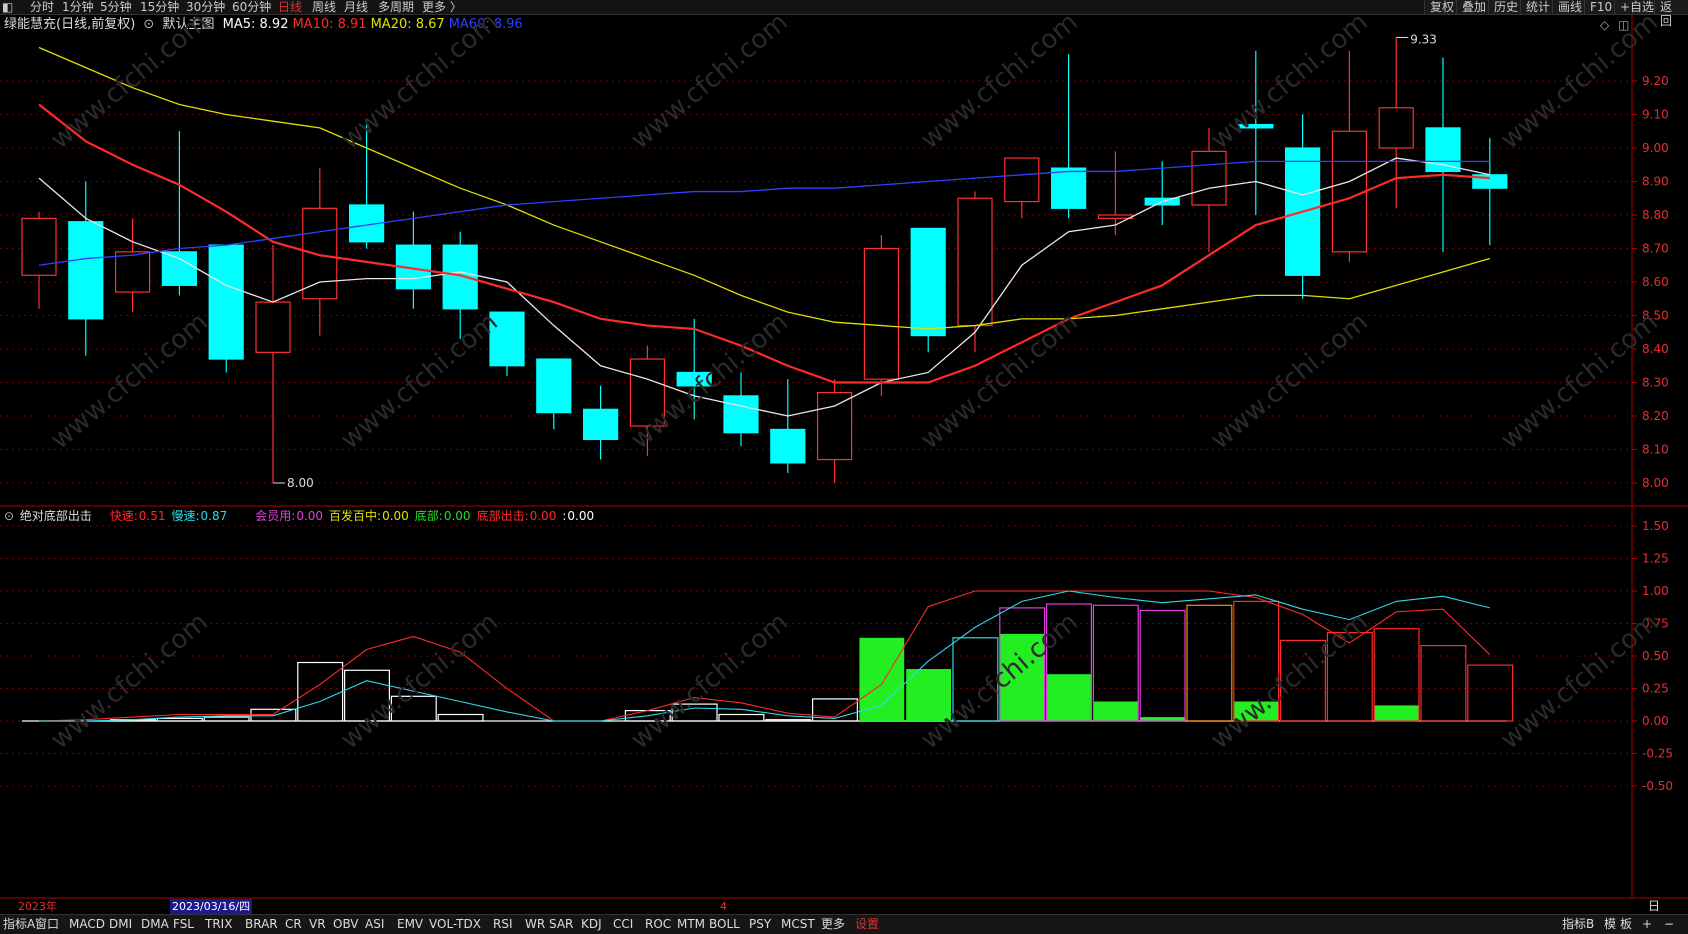  I want to click on indicator-tab: 窗口, so click(47, 924).